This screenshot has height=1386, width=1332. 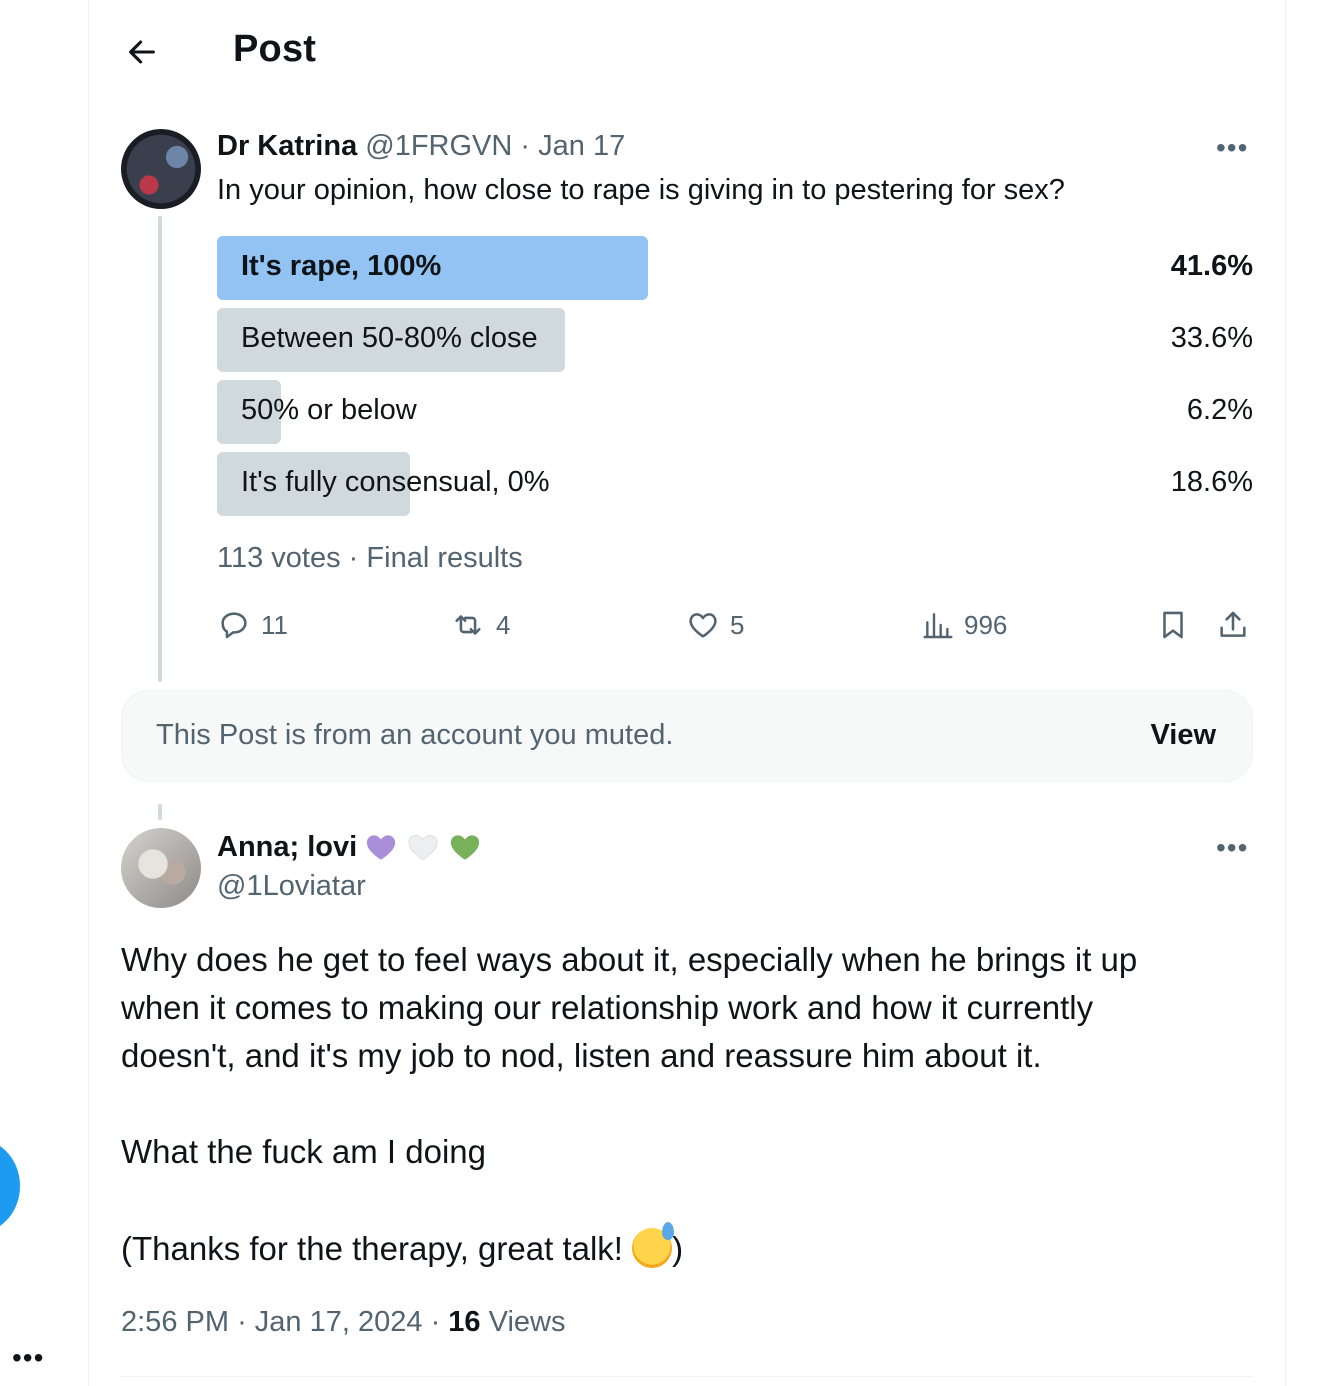 I want to click on poll-status: Final results, so click(x=444, y=558).